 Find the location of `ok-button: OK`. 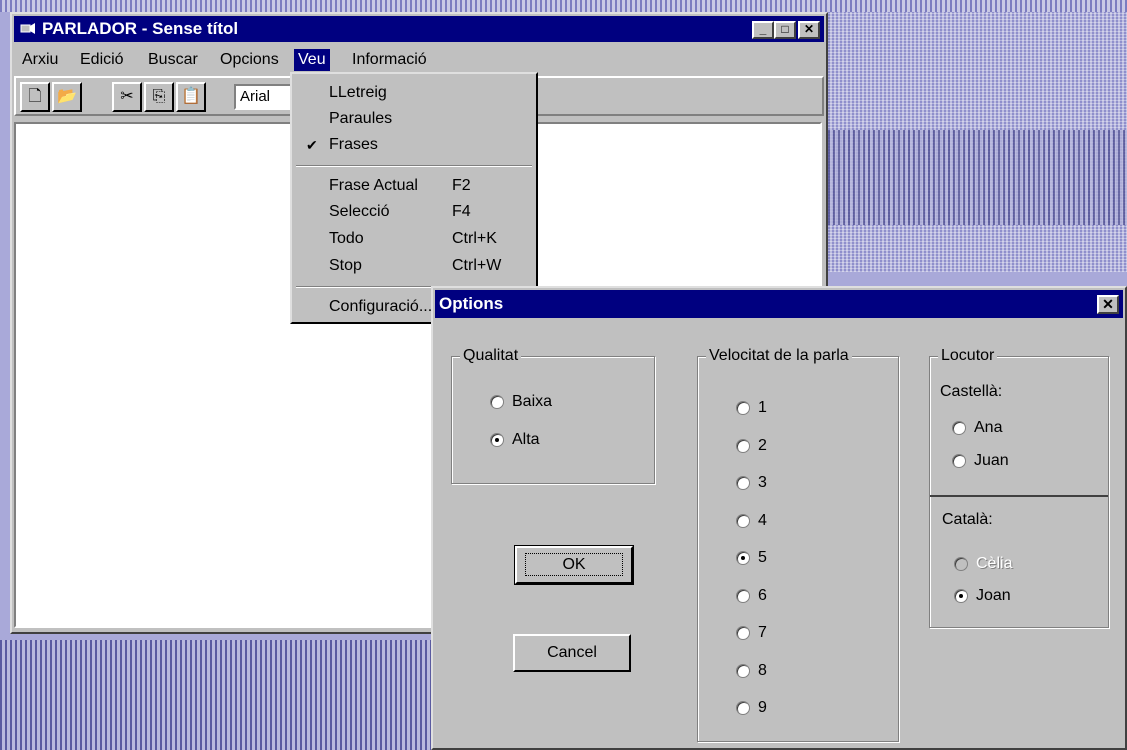

ok-button: OK is located at coordinates (574, 565).